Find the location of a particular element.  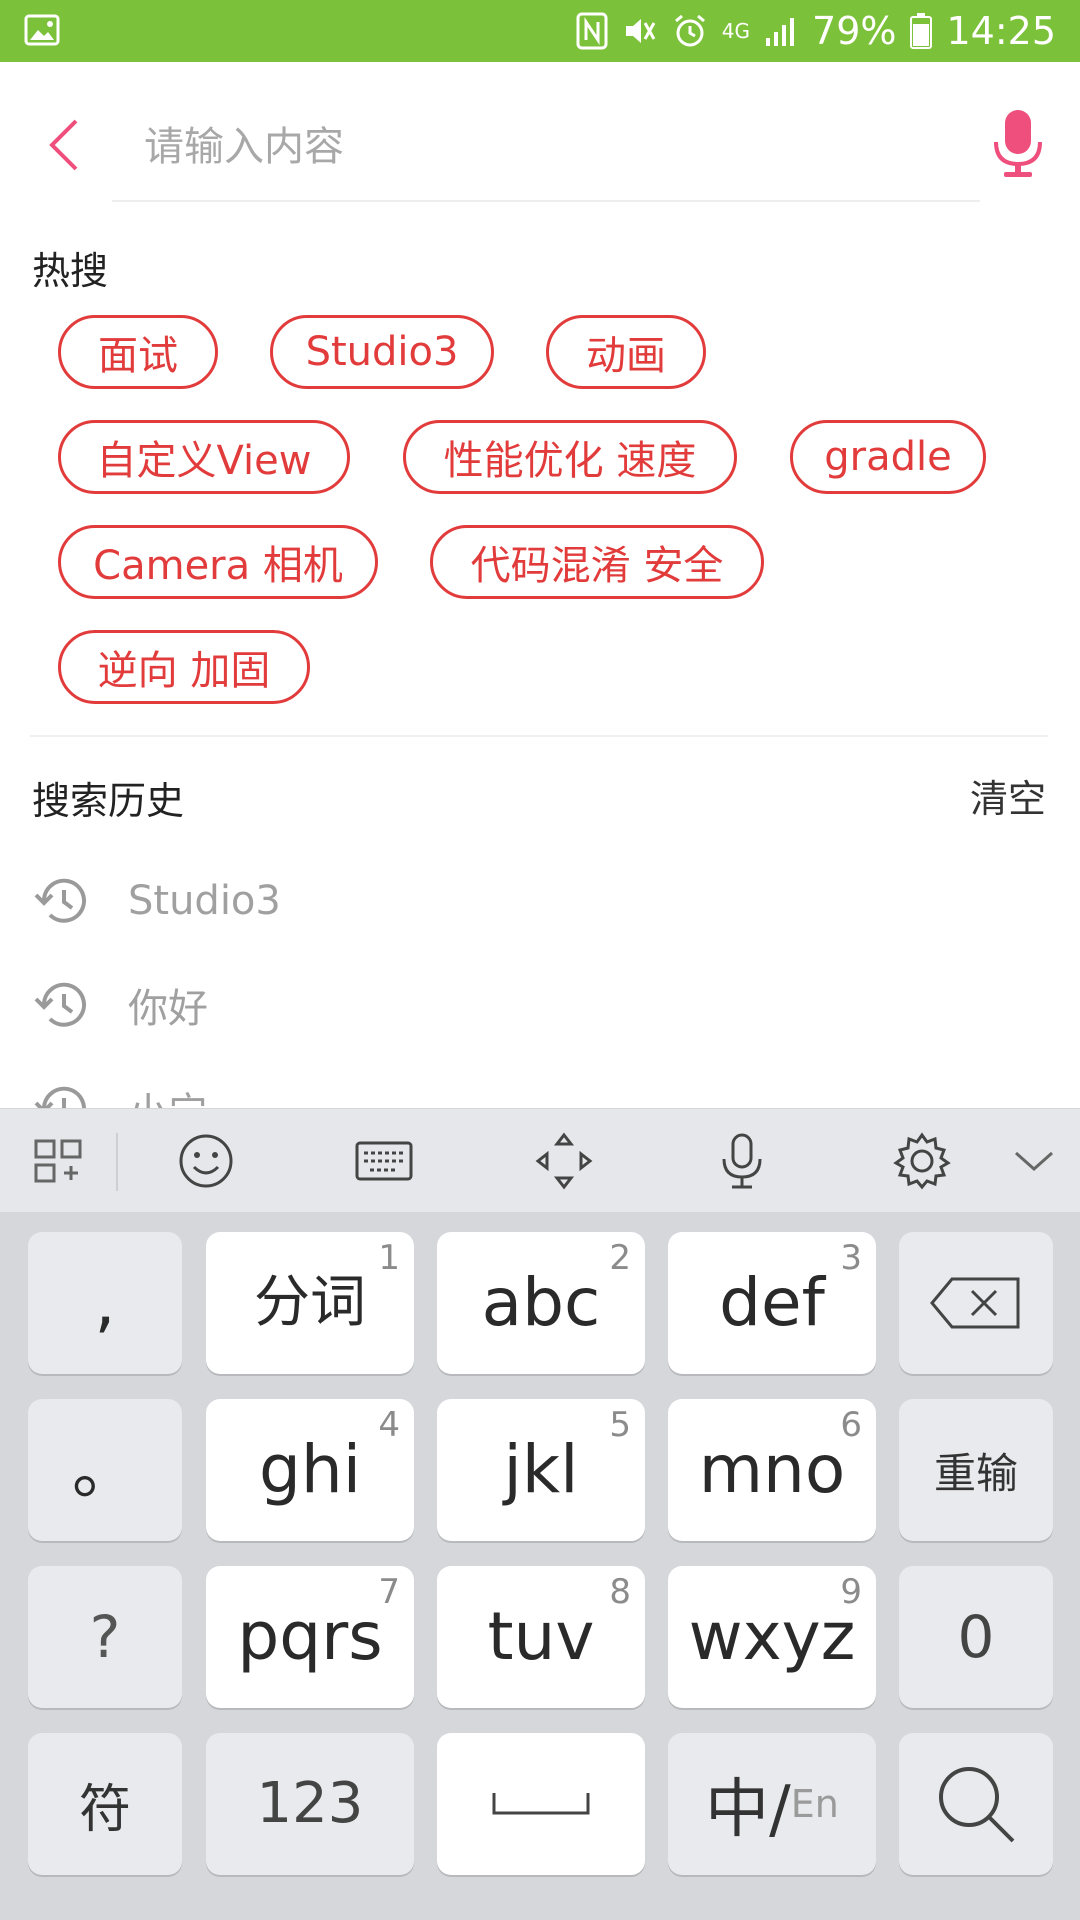

backspace-icon is located at coordinates (975, 1303).